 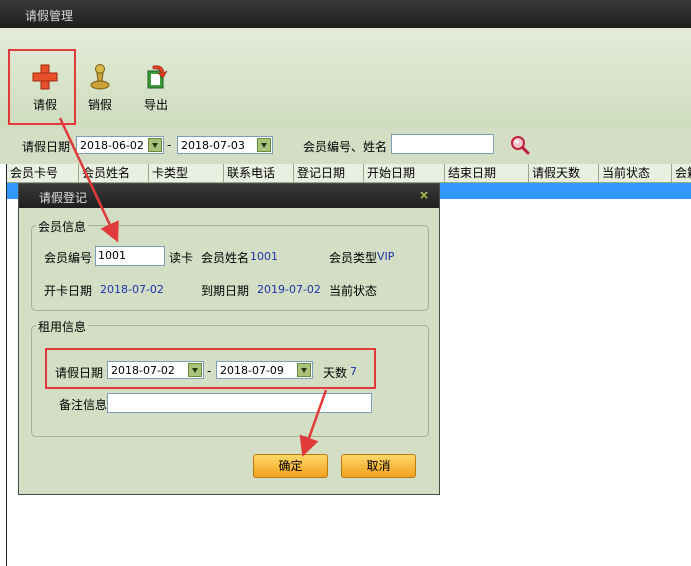 I want to click on filter-date-from-select: 2018-06-02, so click(x=120, y=145).